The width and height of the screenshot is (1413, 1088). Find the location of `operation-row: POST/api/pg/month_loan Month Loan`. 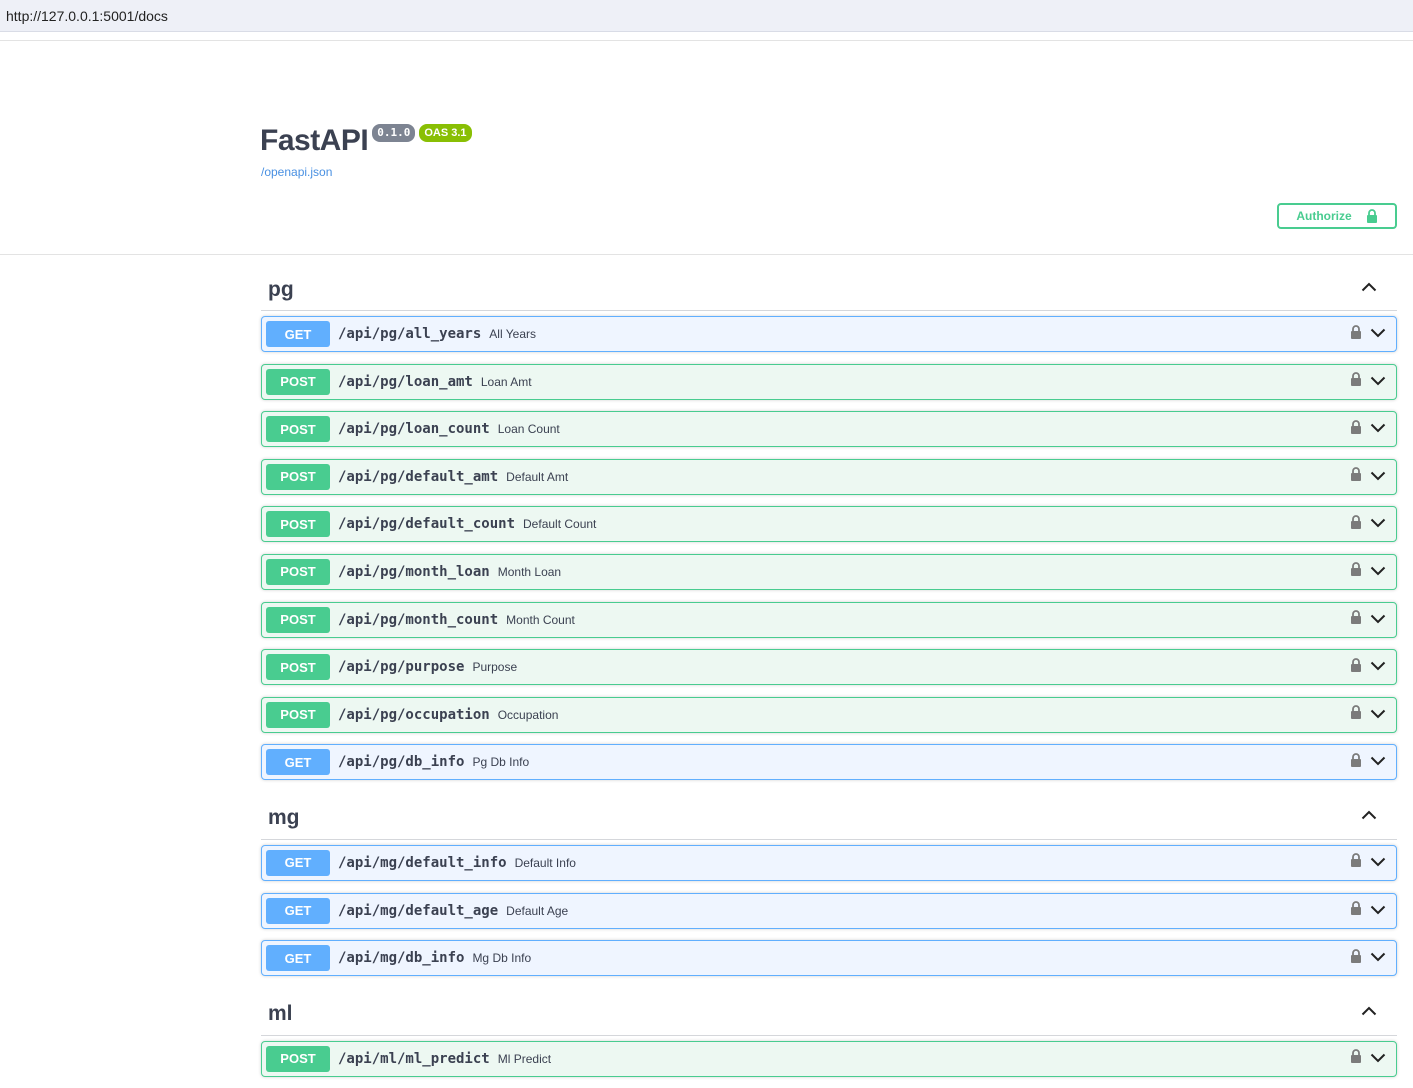

operation-row: POST/api/pg/month_loan Month Loan is located at coordinates (829, 571).